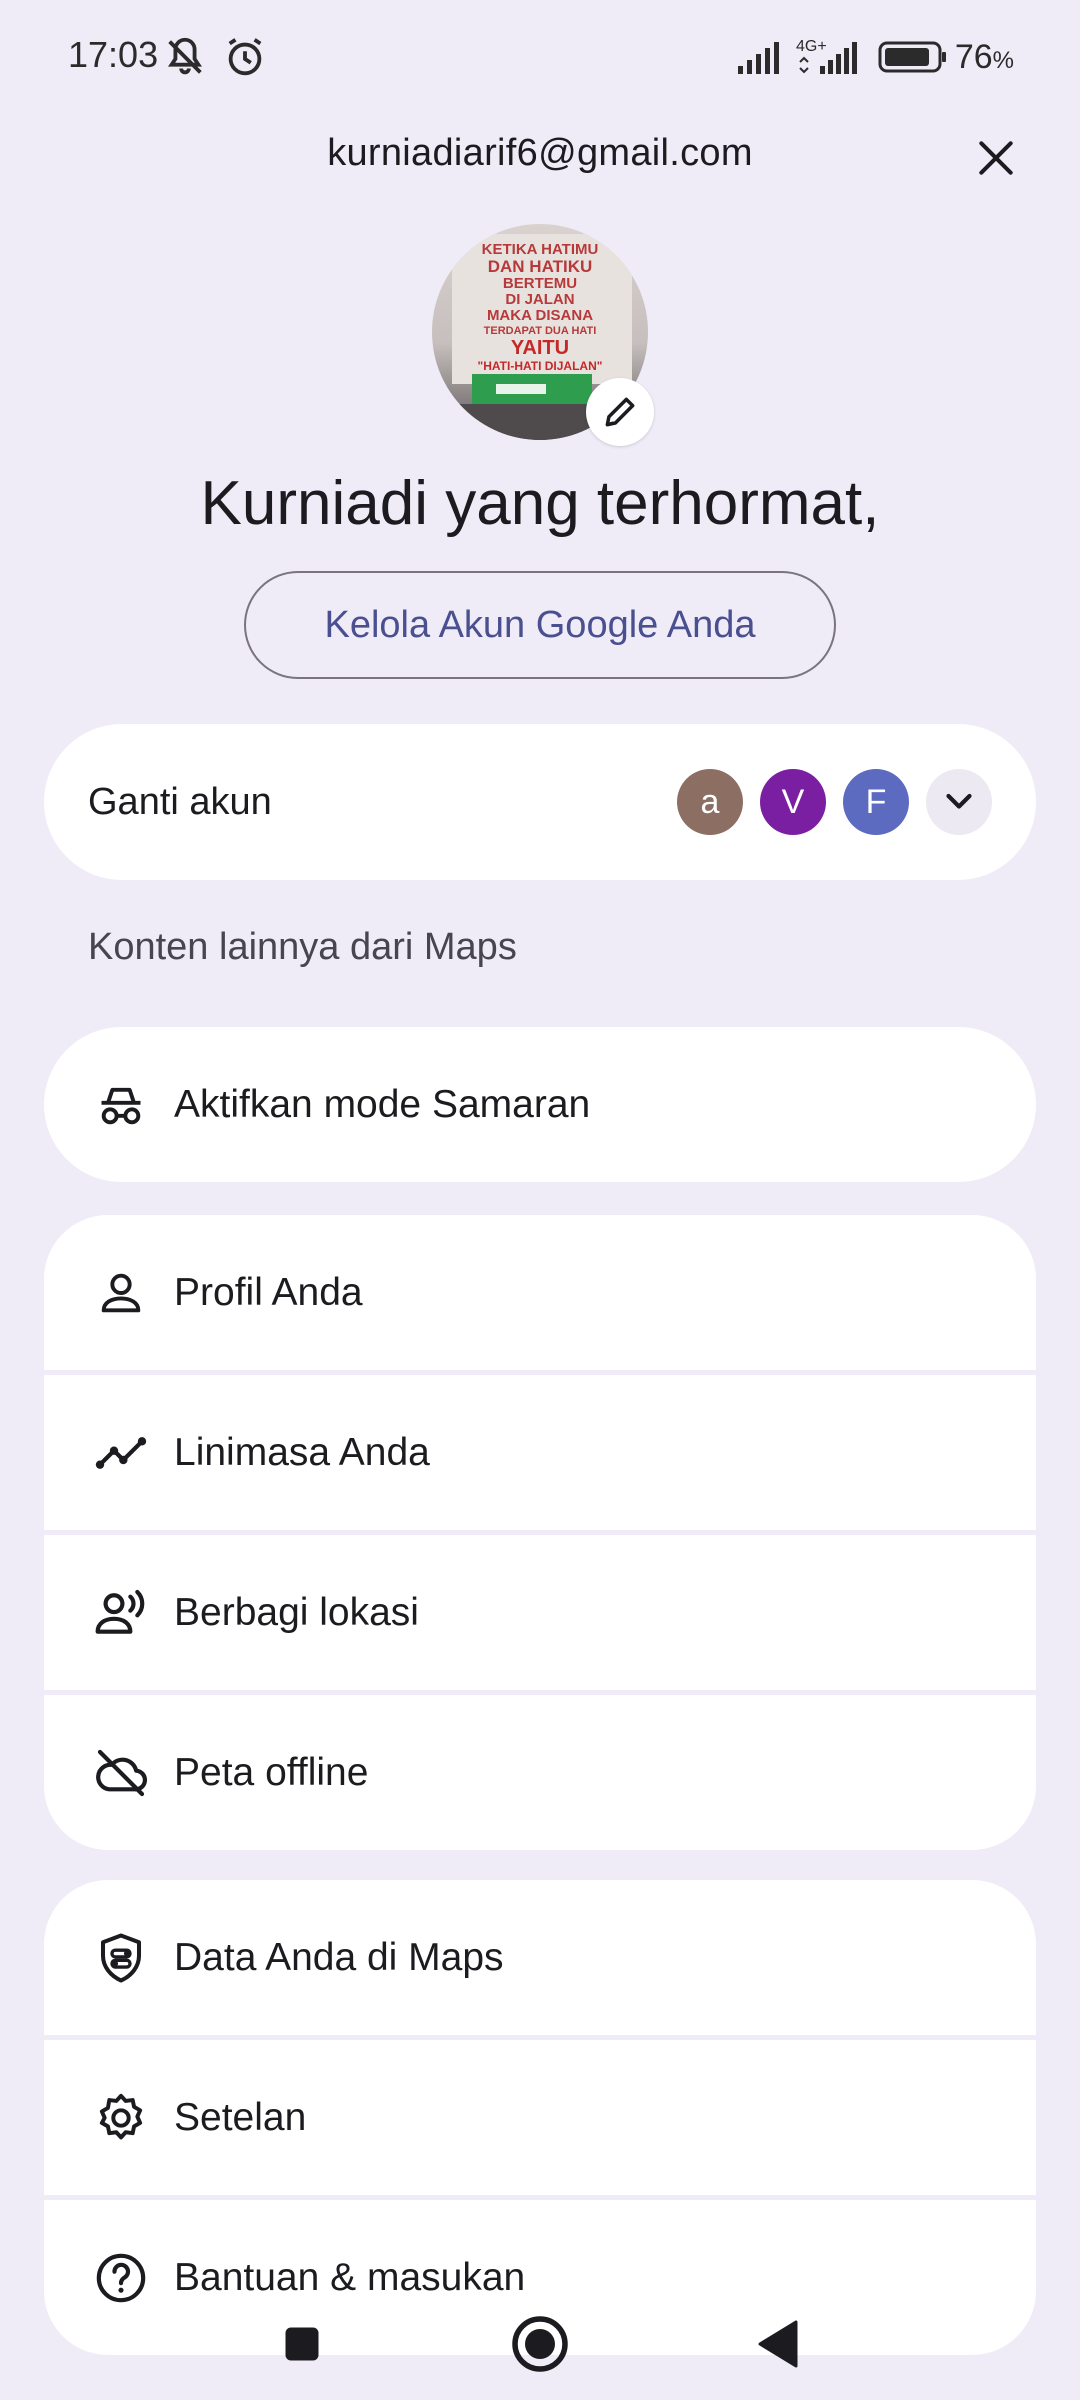  What do you see at coordinates (540, 249) in the screenshot?
I see `photo-text-1: KETIKA HATIMU` at bounding box center [540, 249].